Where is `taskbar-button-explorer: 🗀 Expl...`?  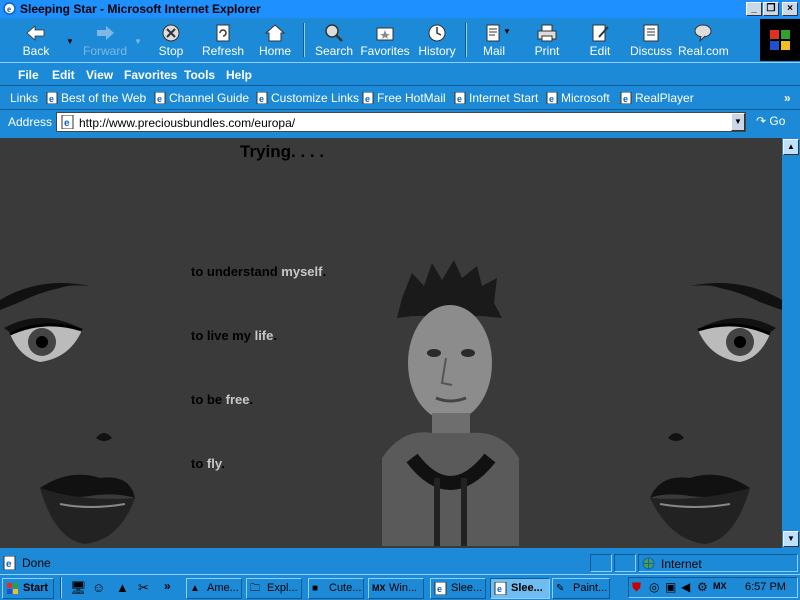 taskbar-button-explorer: 🗀 Expl... is located at coordinates (274, 588).